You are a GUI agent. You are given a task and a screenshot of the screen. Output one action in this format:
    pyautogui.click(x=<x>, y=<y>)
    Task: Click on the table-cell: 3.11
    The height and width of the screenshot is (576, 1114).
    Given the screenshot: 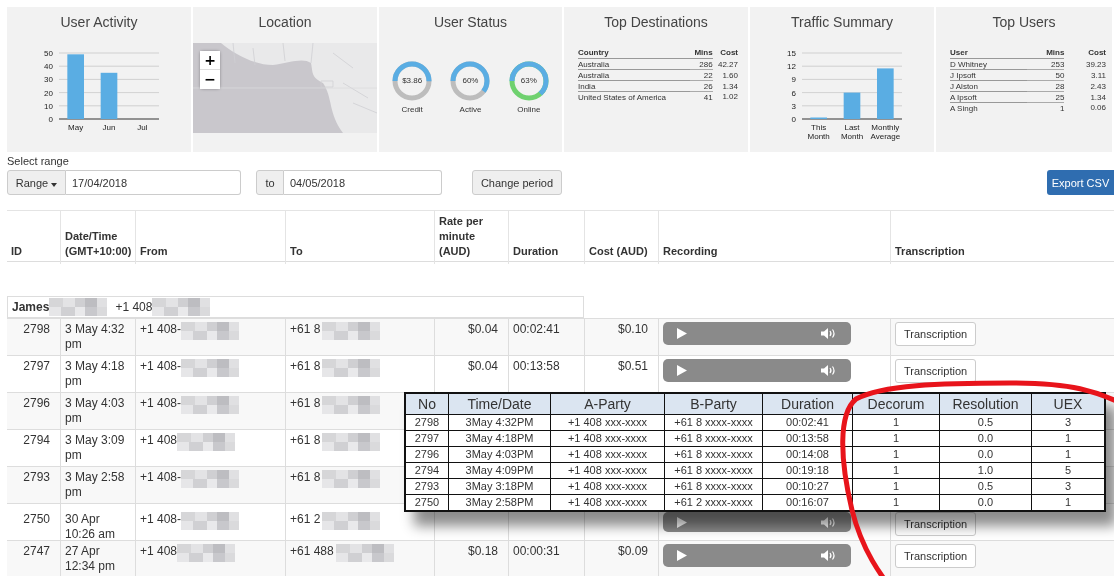 What is the action you would take?
    pyautogui.click(x=1085, y=75)
    